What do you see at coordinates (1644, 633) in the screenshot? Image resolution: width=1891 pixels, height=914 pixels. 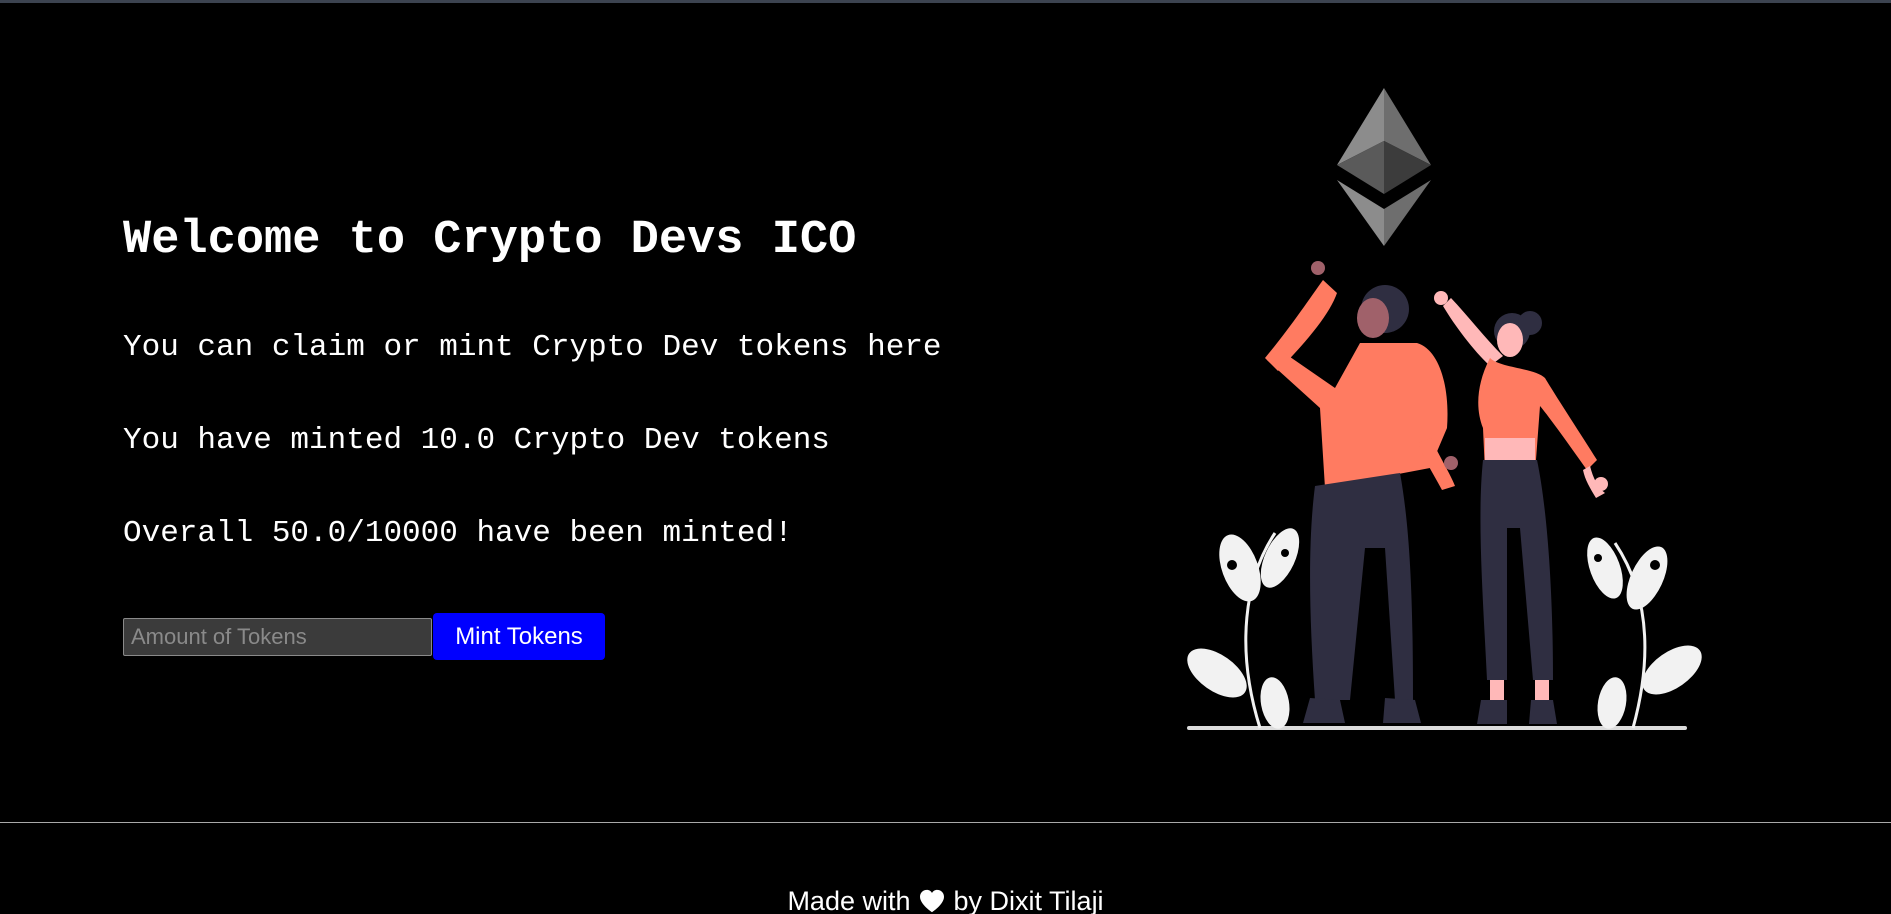 I see `right-plant` at bounding box center [1644, 633].